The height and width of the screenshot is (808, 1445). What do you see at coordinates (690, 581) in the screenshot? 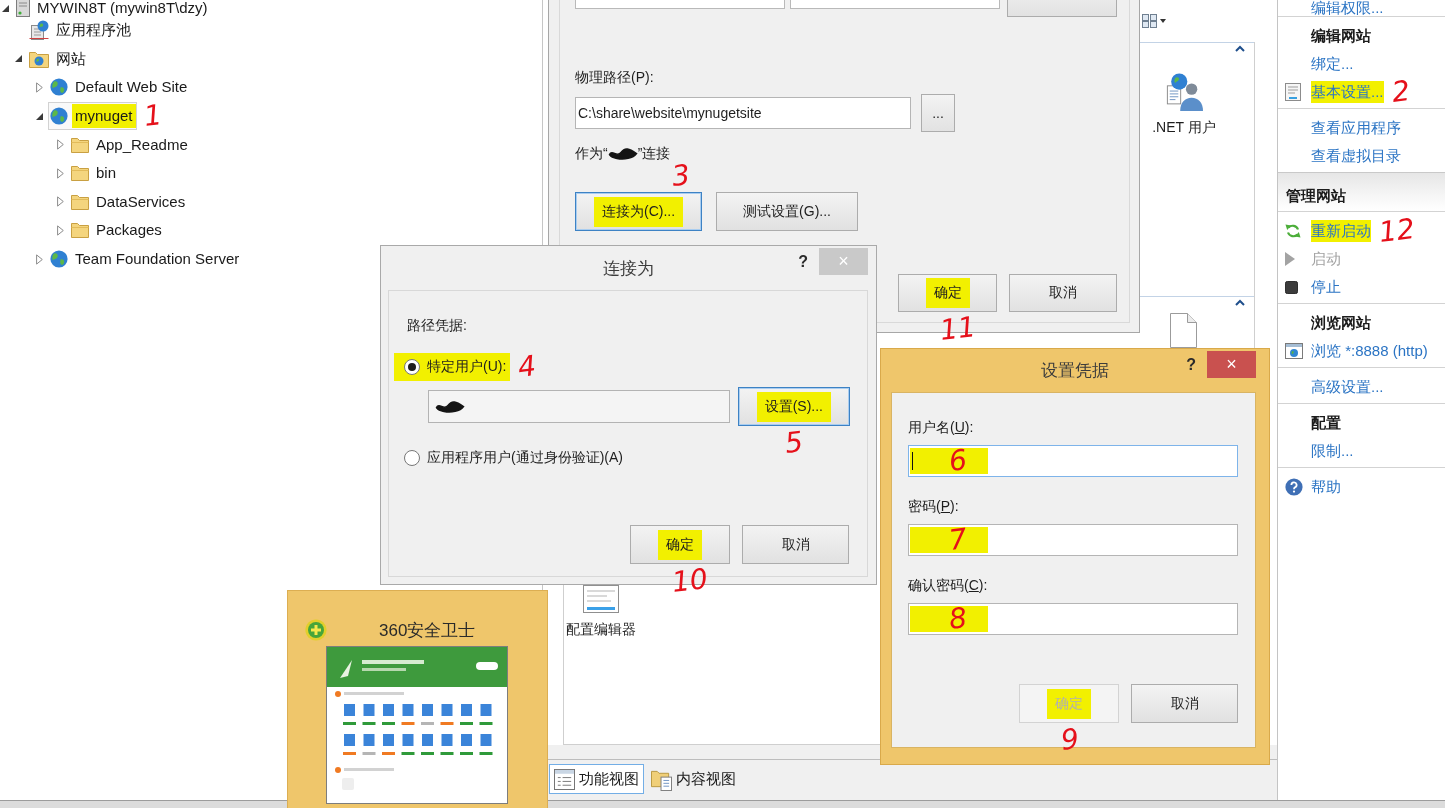
I see `annotation-number: 10` at bounding box center [690, 581].